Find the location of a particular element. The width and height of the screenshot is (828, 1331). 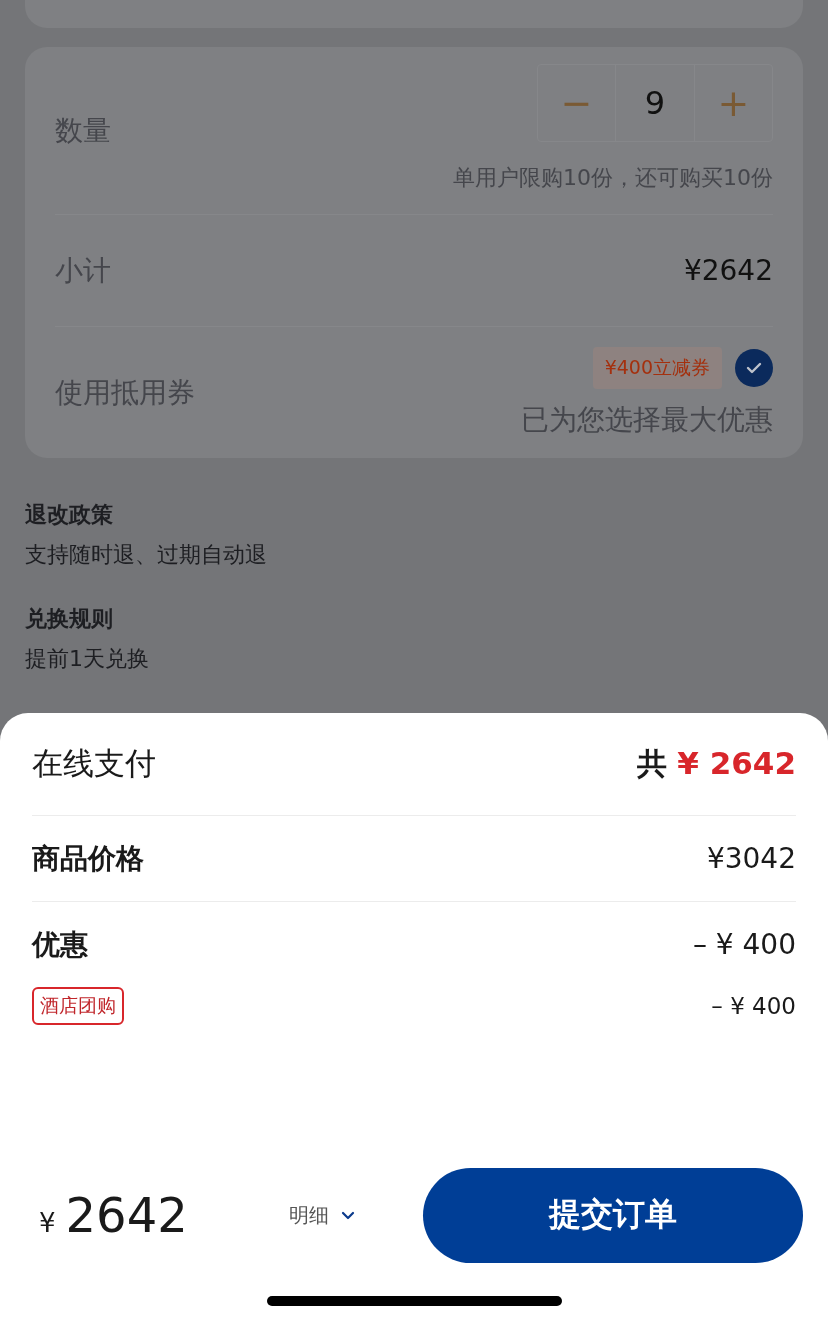

price-value: – ¥ 400 is located at coordinates (744, 944).